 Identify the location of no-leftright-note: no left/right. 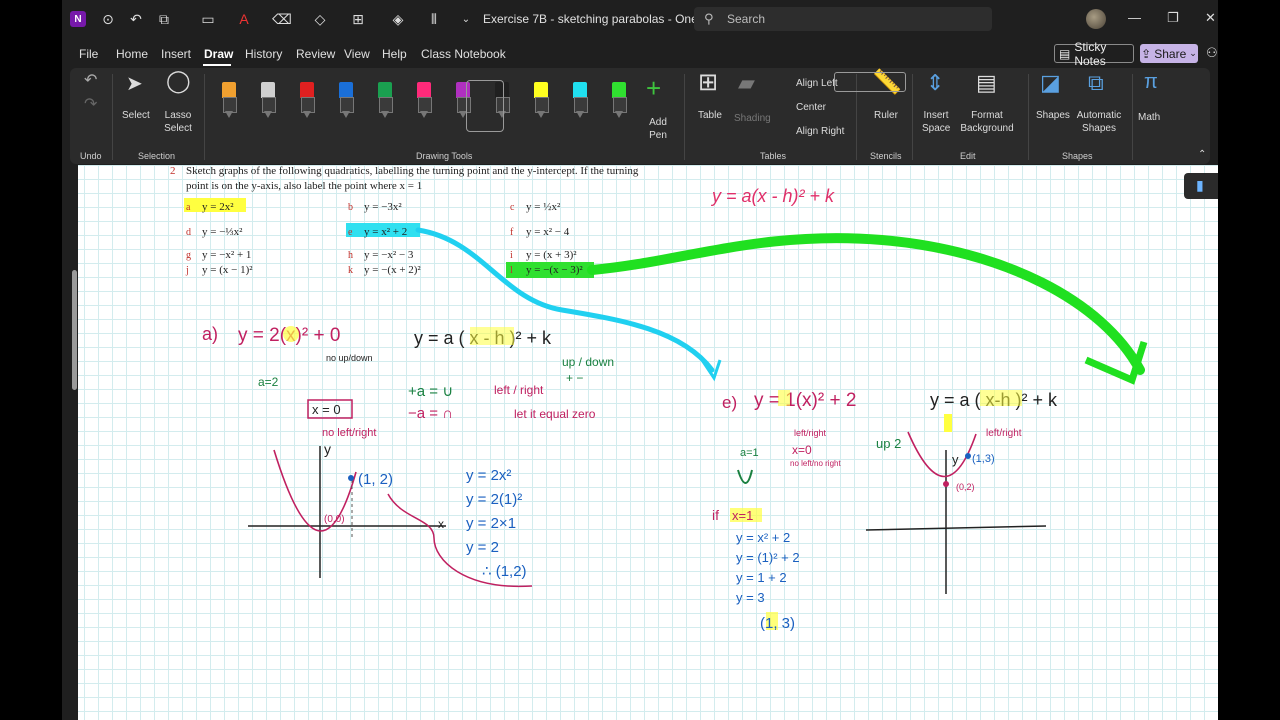
(349, 433).